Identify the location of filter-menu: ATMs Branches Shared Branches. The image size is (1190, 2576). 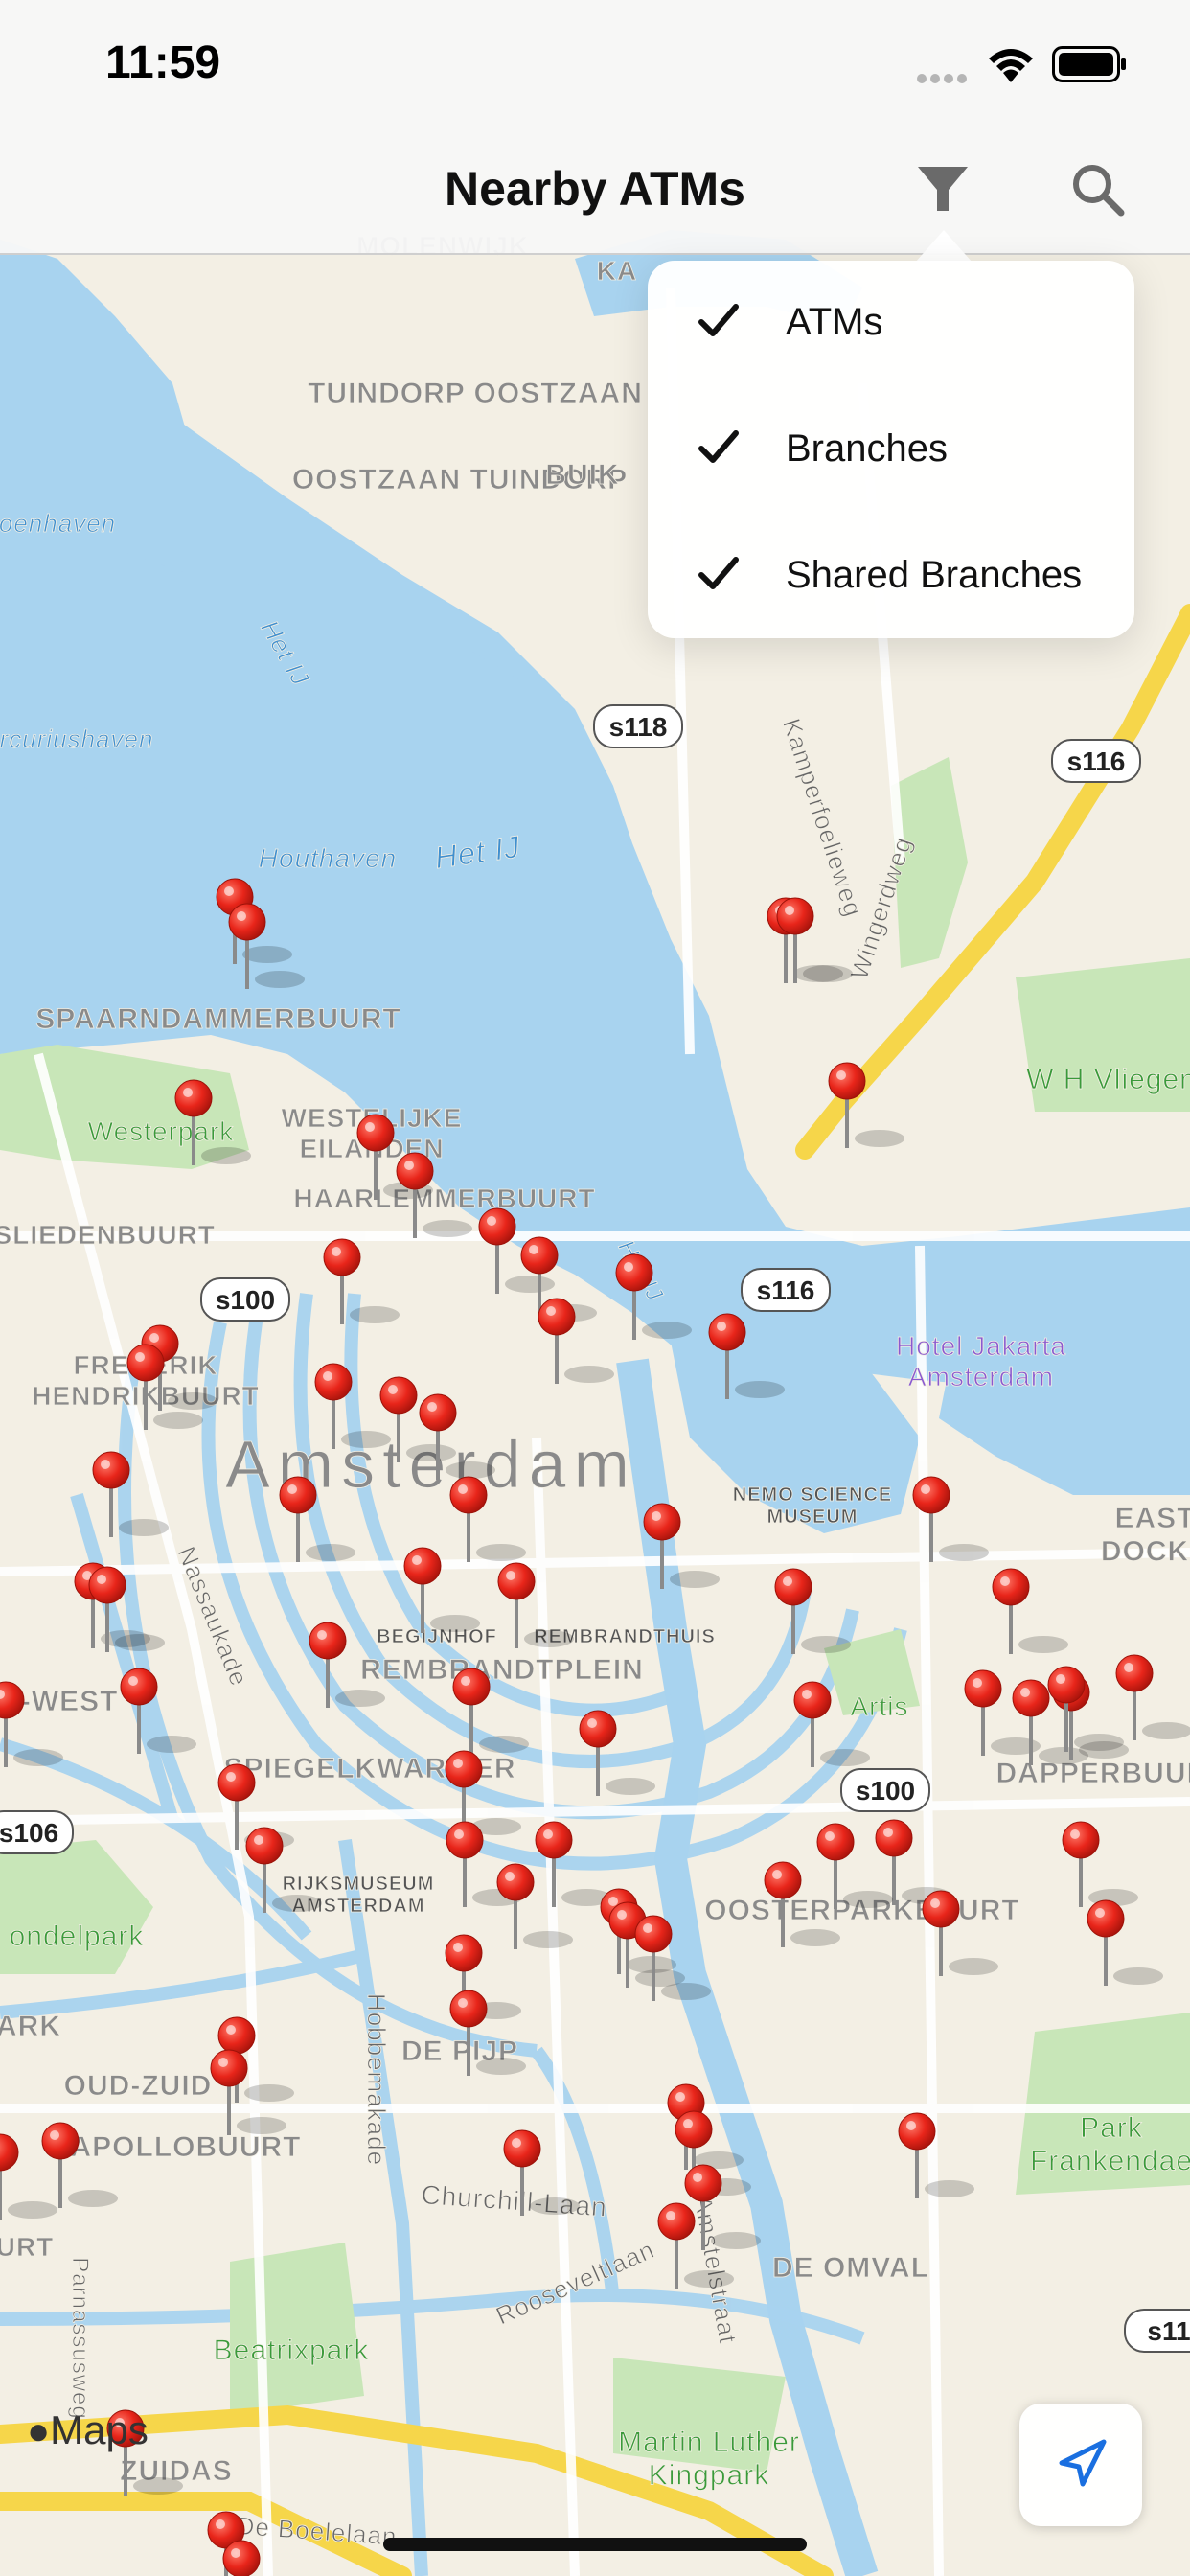
(891, 449).